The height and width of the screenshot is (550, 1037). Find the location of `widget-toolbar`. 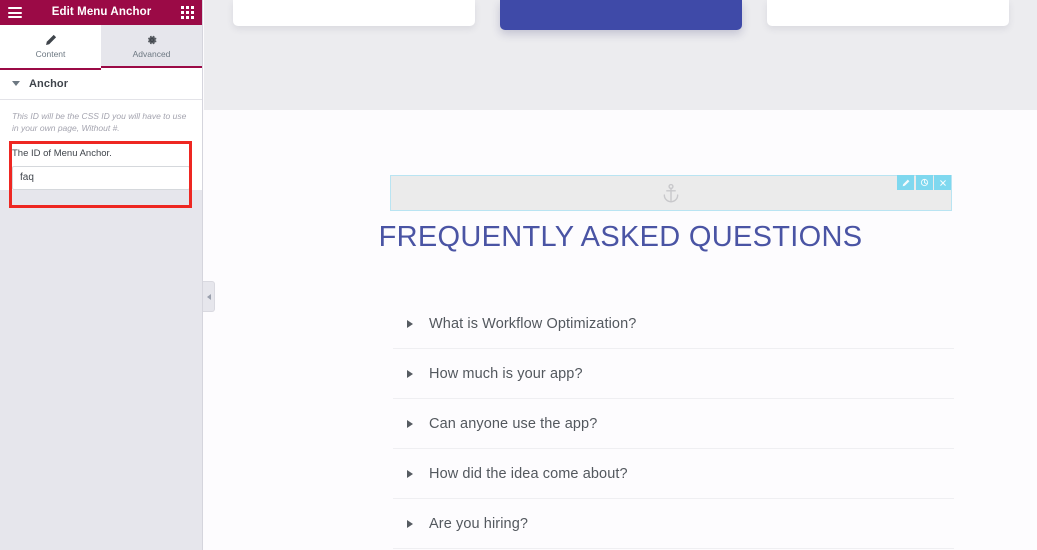

widget-toolbar is located at coordinates (924, 182).